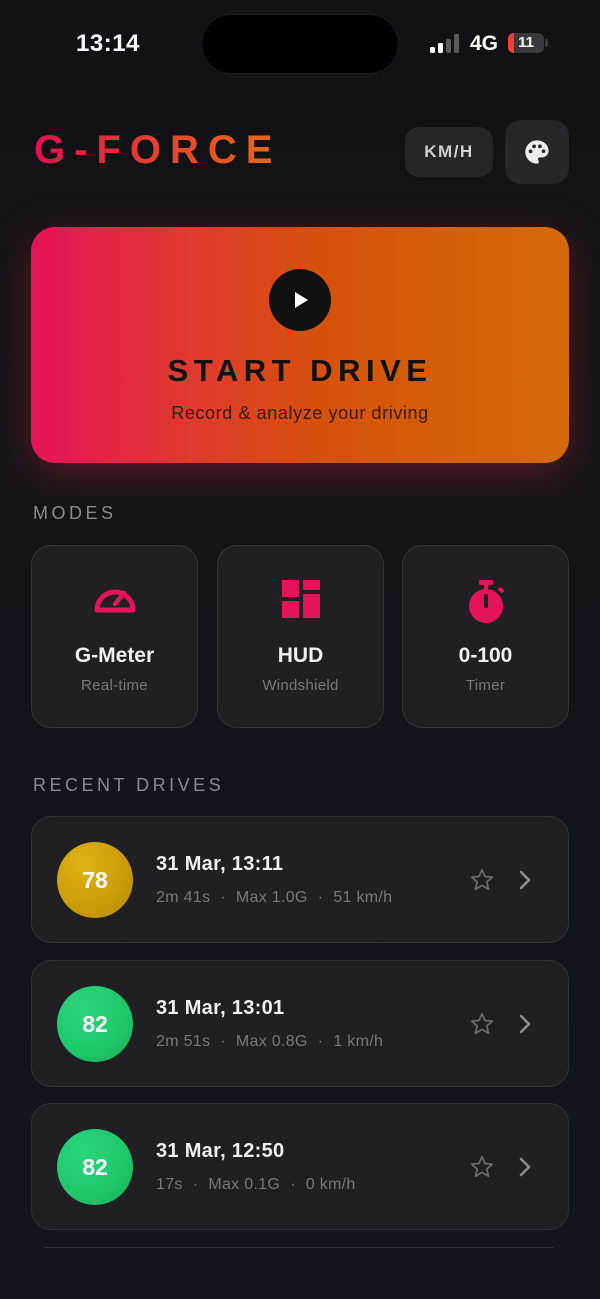 The width and height of the screenshot is (600, 1299). What do you see at coordinates (220, 1151) in the screenshot?
I see `drive-date: 31 Mar, 12:50` at bounding box center [220, 1151].